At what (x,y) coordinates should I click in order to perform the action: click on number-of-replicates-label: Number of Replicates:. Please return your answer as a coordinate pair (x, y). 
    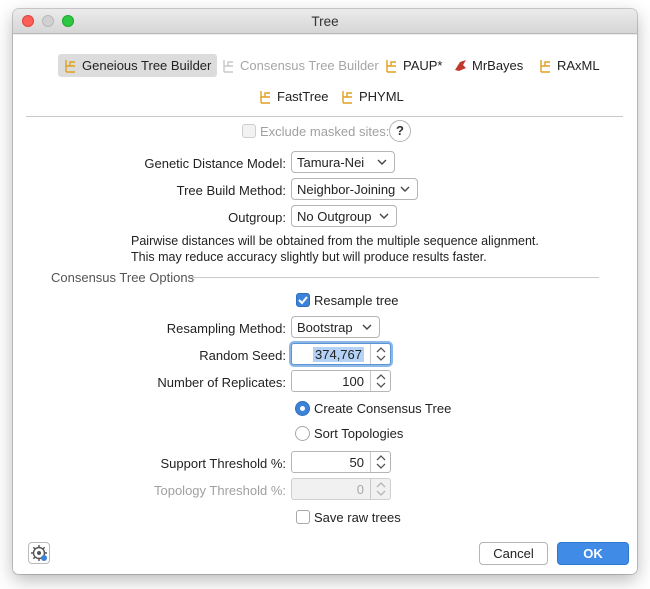
    Looking at the image, I should click on (221, 382).